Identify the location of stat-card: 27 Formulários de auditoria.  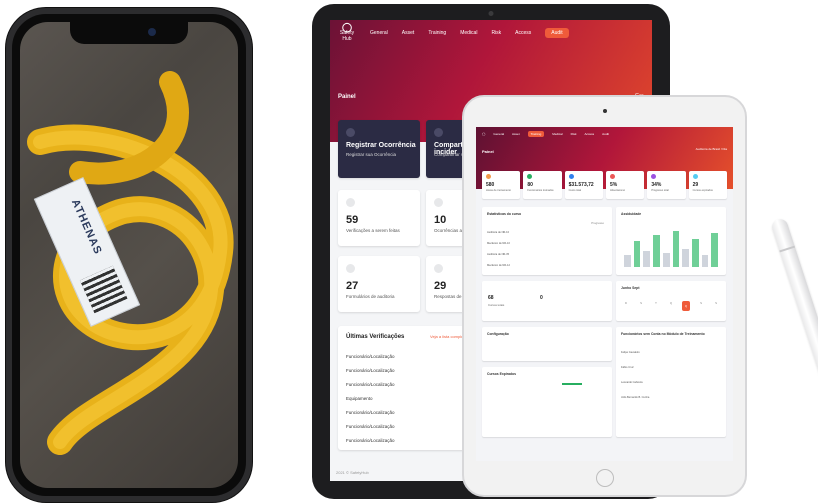
(379, 284).